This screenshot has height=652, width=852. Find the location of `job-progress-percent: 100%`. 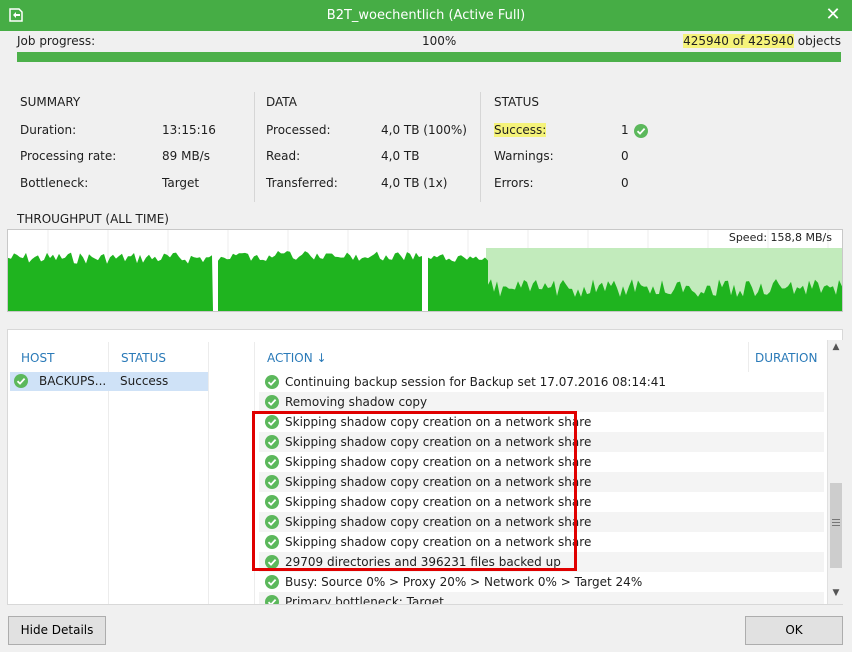

job-progress-percent: 100% is located at coordinates (439, 41).